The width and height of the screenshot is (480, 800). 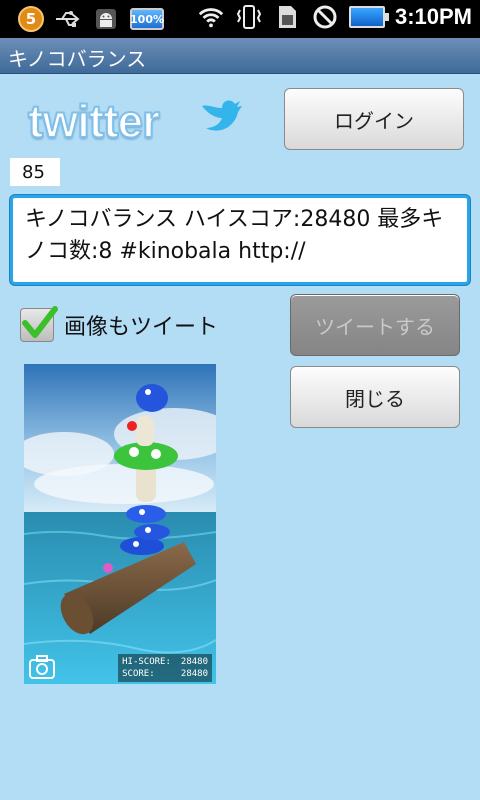 What do you see at coordinates (375, 325) in the screenshot?
I see `tweet-button: ツイートする` at bounding box center [375, 325].